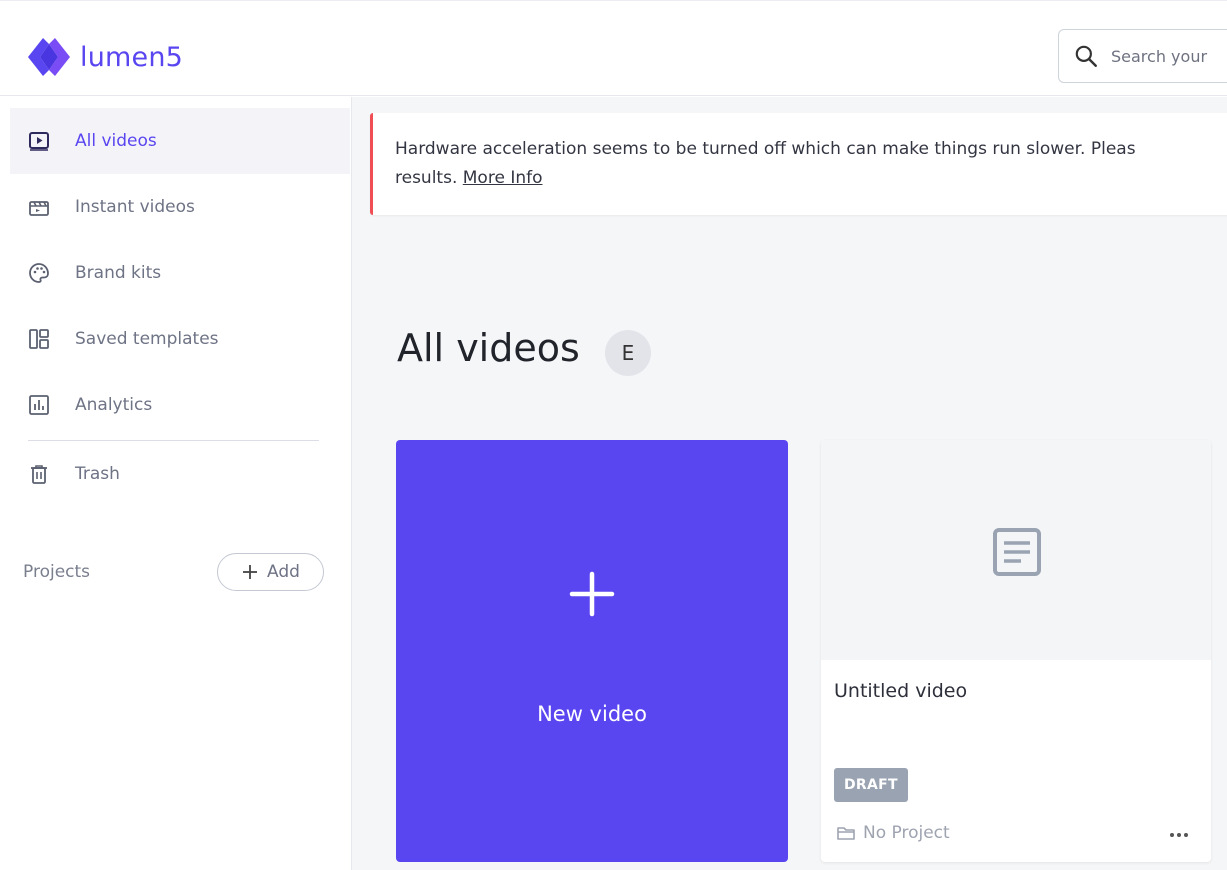 This screenshot has width=1227, height=870. Describe the element at coordinates (180, 405) in the screenshot. I see `sidebar-item-analytics: Analytics` at that location.